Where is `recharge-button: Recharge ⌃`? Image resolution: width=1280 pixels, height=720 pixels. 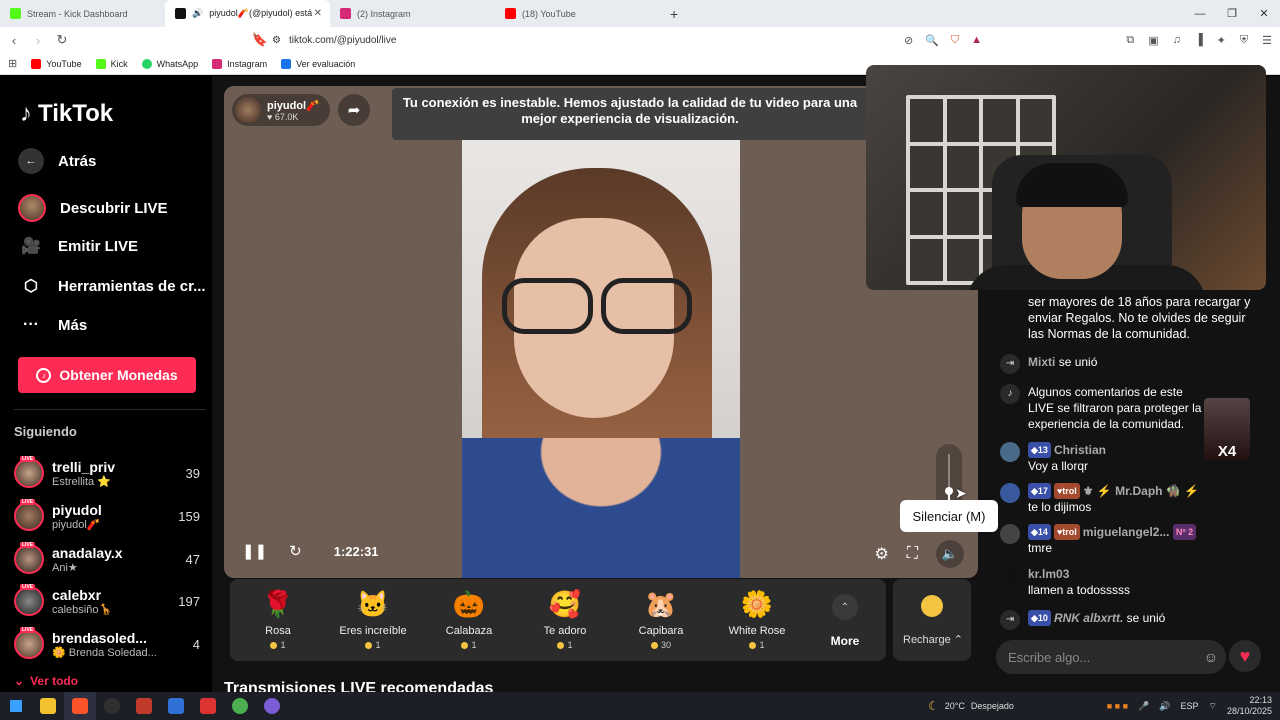
recharge-button: Recharge ⌃ is located at coordinates (932, 620).